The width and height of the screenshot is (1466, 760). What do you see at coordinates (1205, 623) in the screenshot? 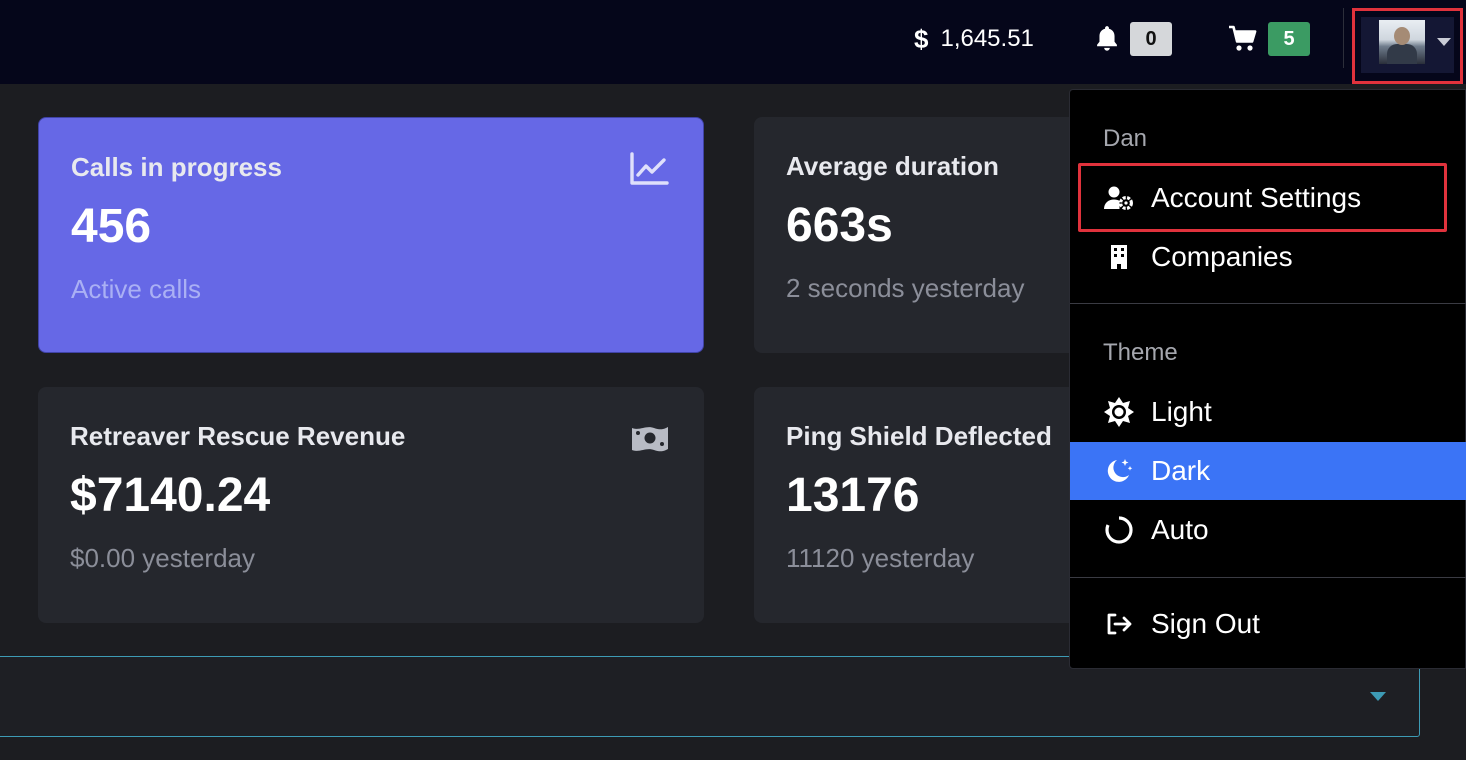
I see `menu-item-label: Sign Out` at bounding box center [1205, 623].